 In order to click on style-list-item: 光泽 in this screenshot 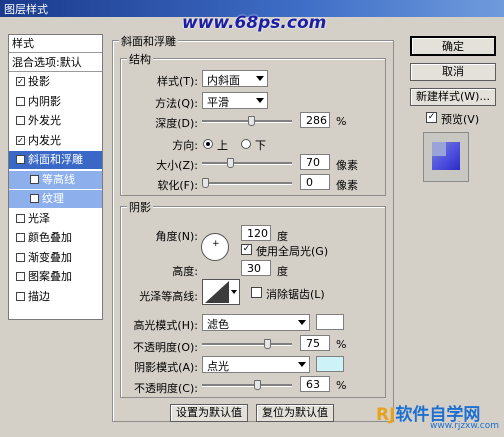, I will do `click(55, 219)`.